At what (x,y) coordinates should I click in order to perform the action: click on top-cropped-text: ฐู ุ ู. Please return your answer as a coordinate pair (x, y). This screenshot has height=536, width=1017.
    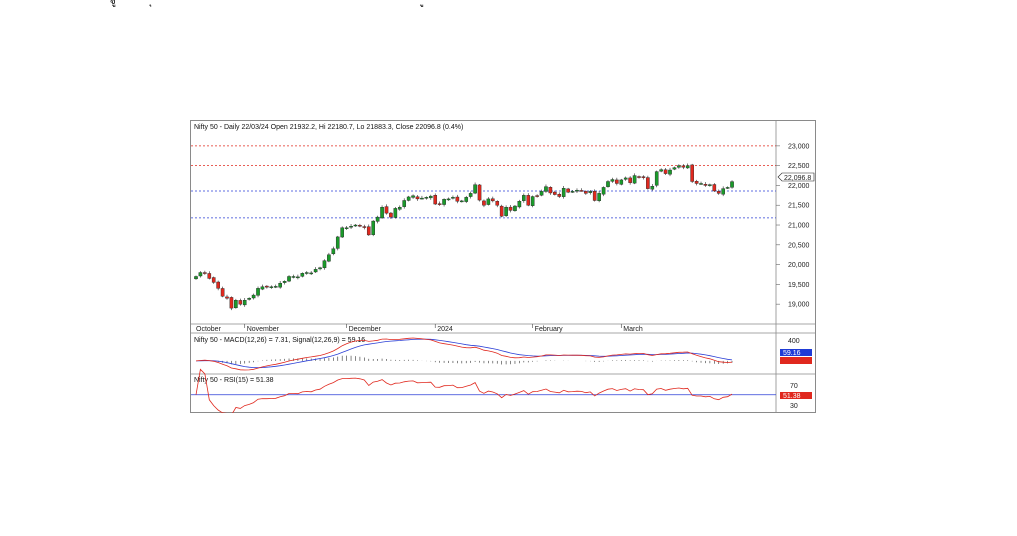
    Looking at the image, I should click on (275, 4).